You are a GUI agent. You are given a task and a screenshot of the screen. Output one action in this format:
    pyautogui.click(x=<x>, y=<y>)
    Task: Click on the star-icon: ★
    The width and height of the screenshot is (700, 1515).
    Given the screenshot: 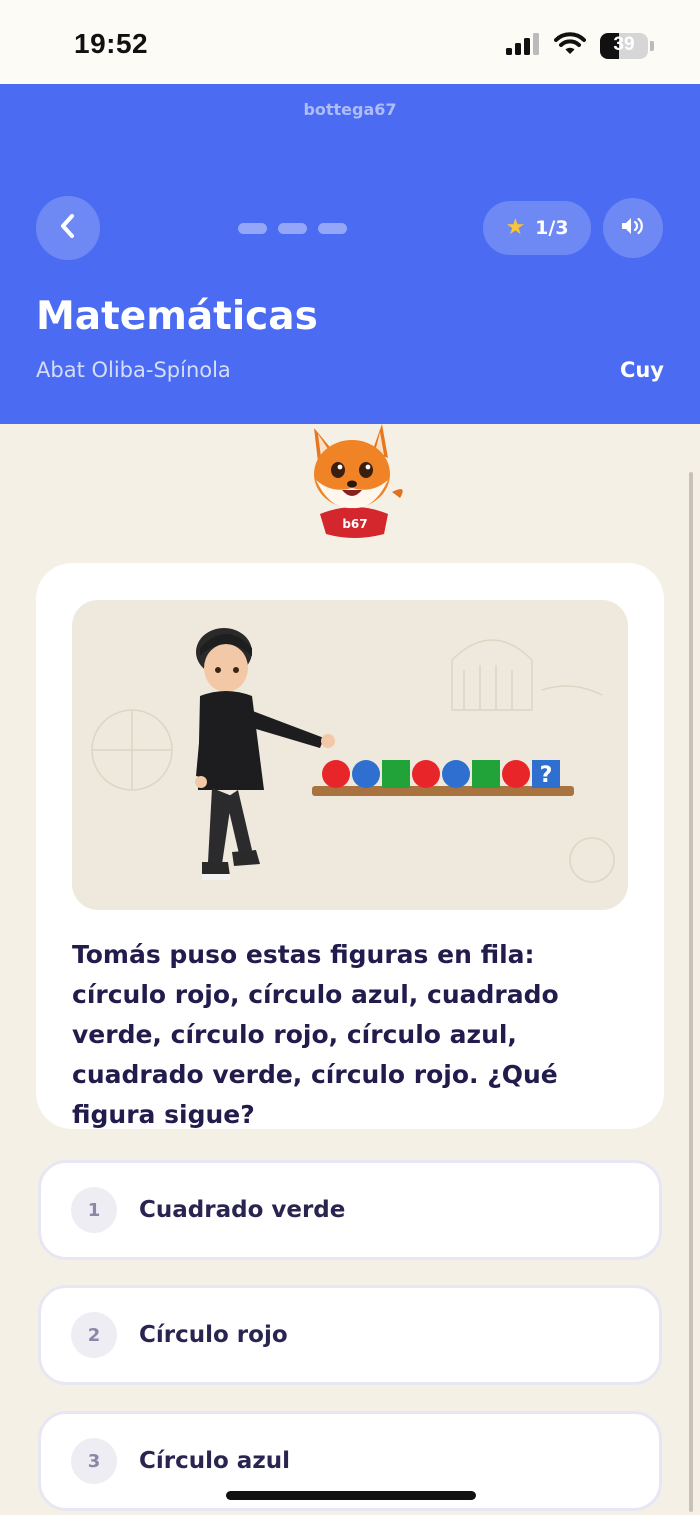 What is the action you would take?
    pyautogui.click(x=515, y=227)
    